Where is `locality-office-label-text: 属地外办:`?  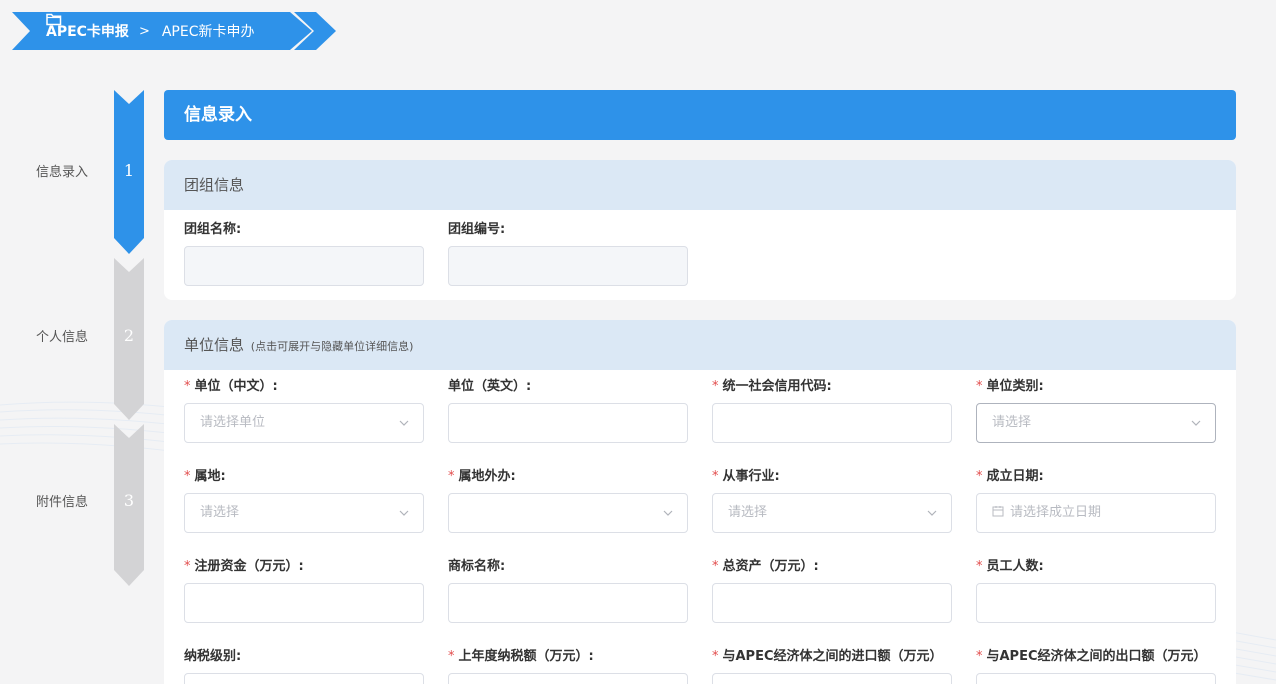
locality-office-label-text: 属地外办: is located at coordinates (487, 476).